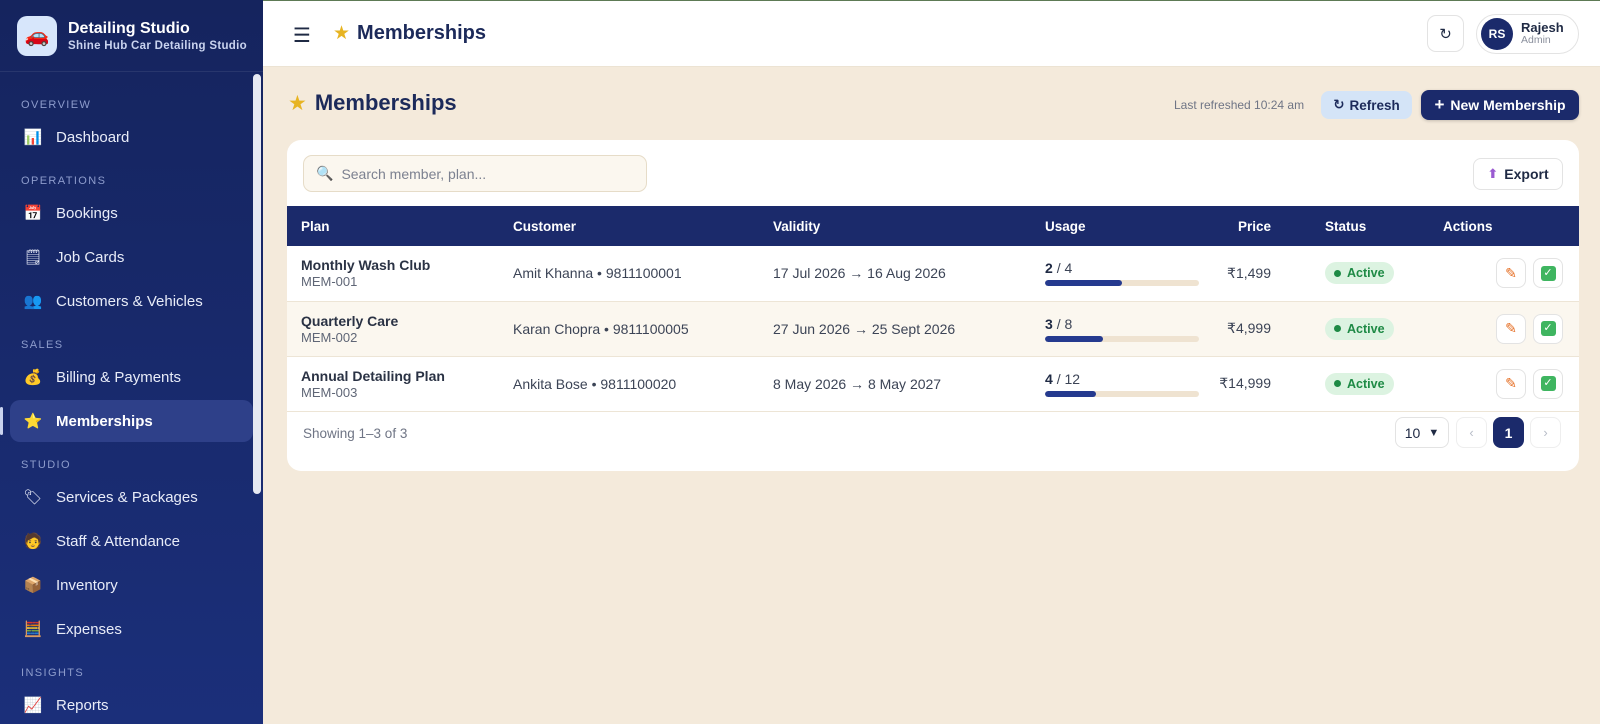 Image resolution: width=1600 pixels, height=724 pixels. I want to click on search-input, so click(486, 173).